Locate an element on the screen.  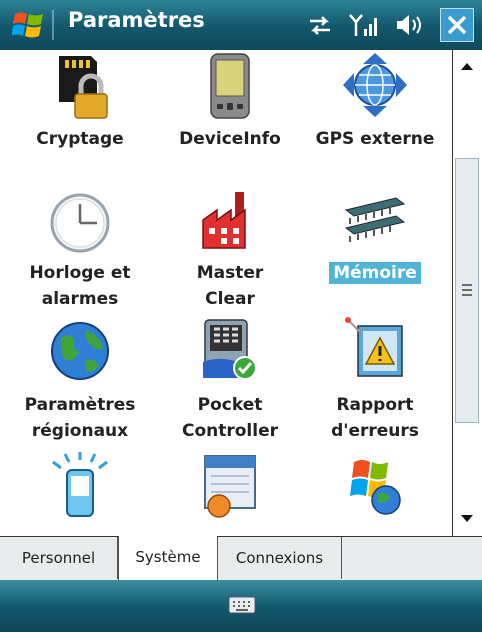
vertical-scrollbar is located at coordinates (467, 293).